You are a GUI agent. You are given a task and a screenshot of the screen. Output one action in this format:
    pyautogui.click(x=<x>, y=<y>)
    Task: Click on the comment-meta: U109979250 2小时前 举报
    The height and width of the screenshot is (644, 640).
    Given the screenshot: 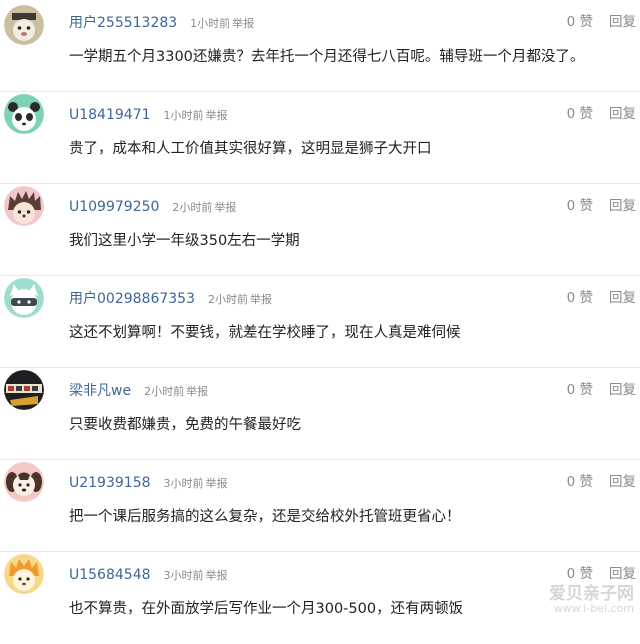 What is the action you would take?
    pyautogui.click(x=152, y=206)
    